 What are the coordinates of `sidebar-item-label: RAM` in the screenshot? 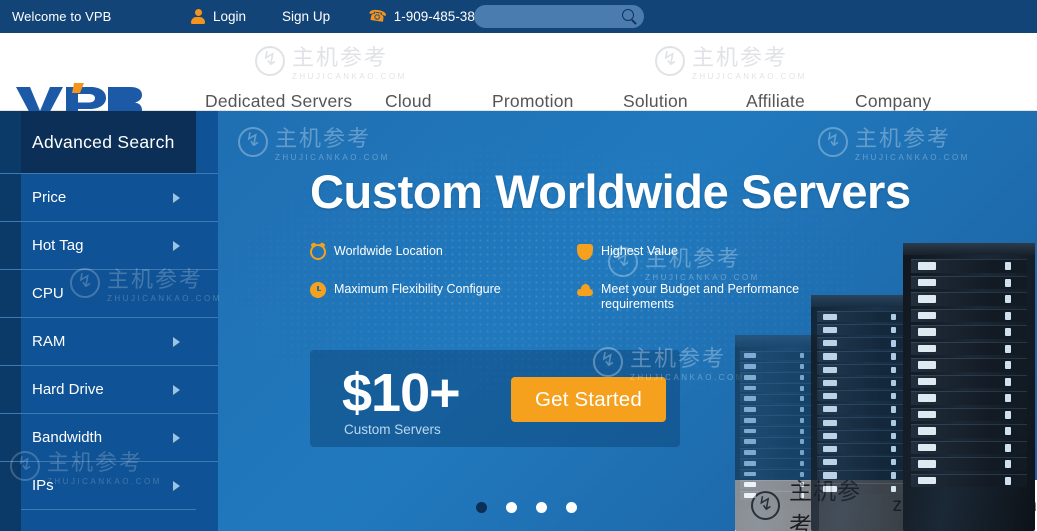 It's located at (49, 341).